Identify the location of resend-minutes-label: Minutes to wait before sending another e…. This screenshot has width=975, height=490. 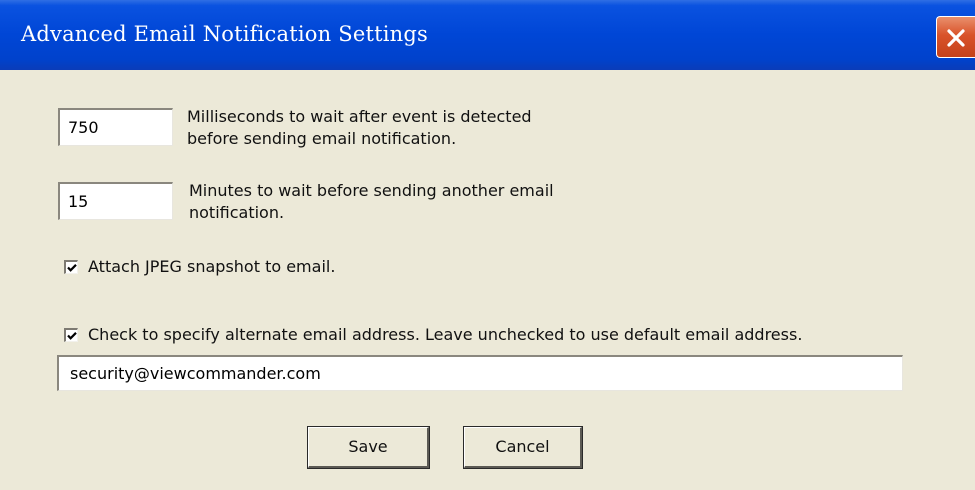
(371, 202).